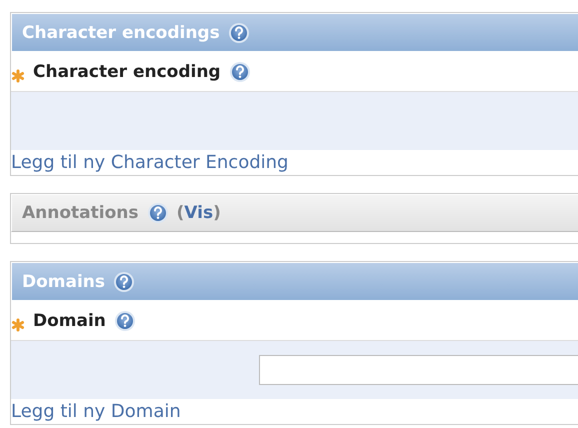  Describe the element at coordinates (80, 213) in the screenshot. I see `section-title: Annotations` at that location.